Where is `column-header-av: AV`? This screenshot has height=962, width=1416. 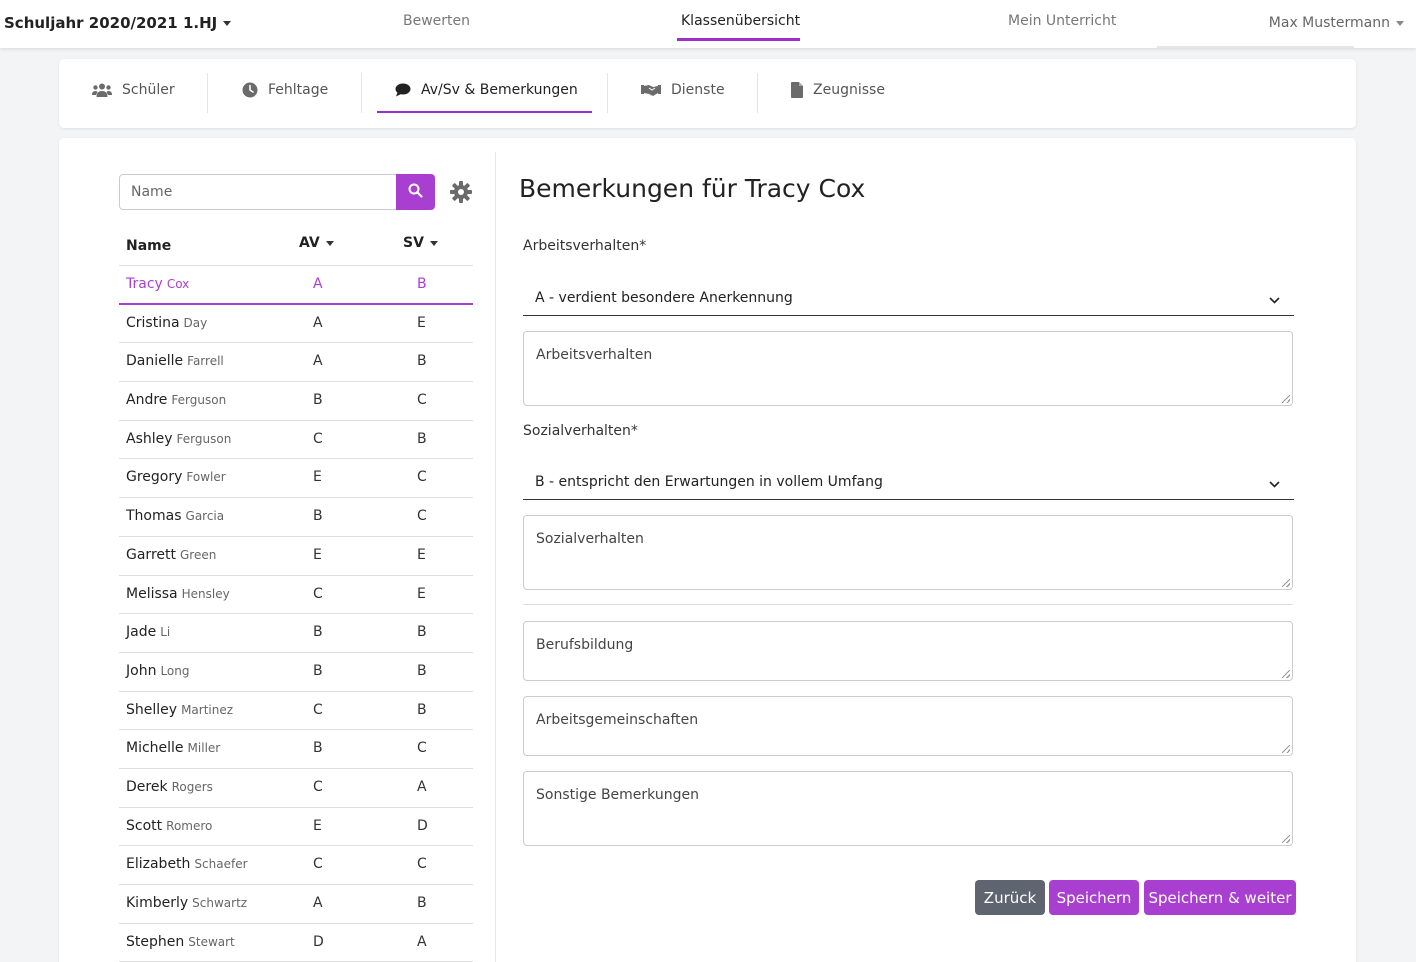 column-header-av: AV is located at coordinates (316, 243).